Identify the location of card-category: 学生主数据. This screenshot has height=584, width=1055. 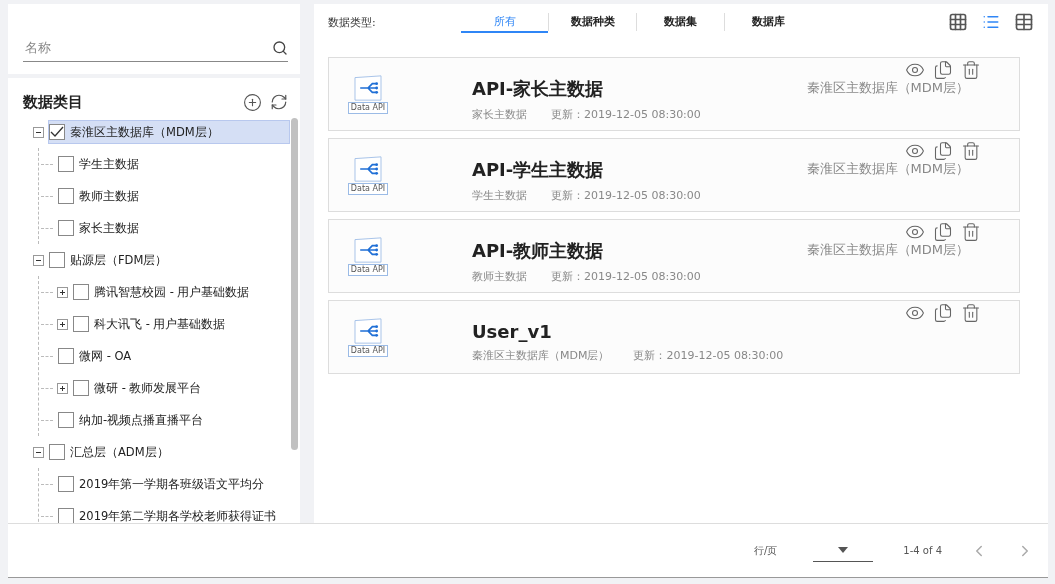
(499, 195).